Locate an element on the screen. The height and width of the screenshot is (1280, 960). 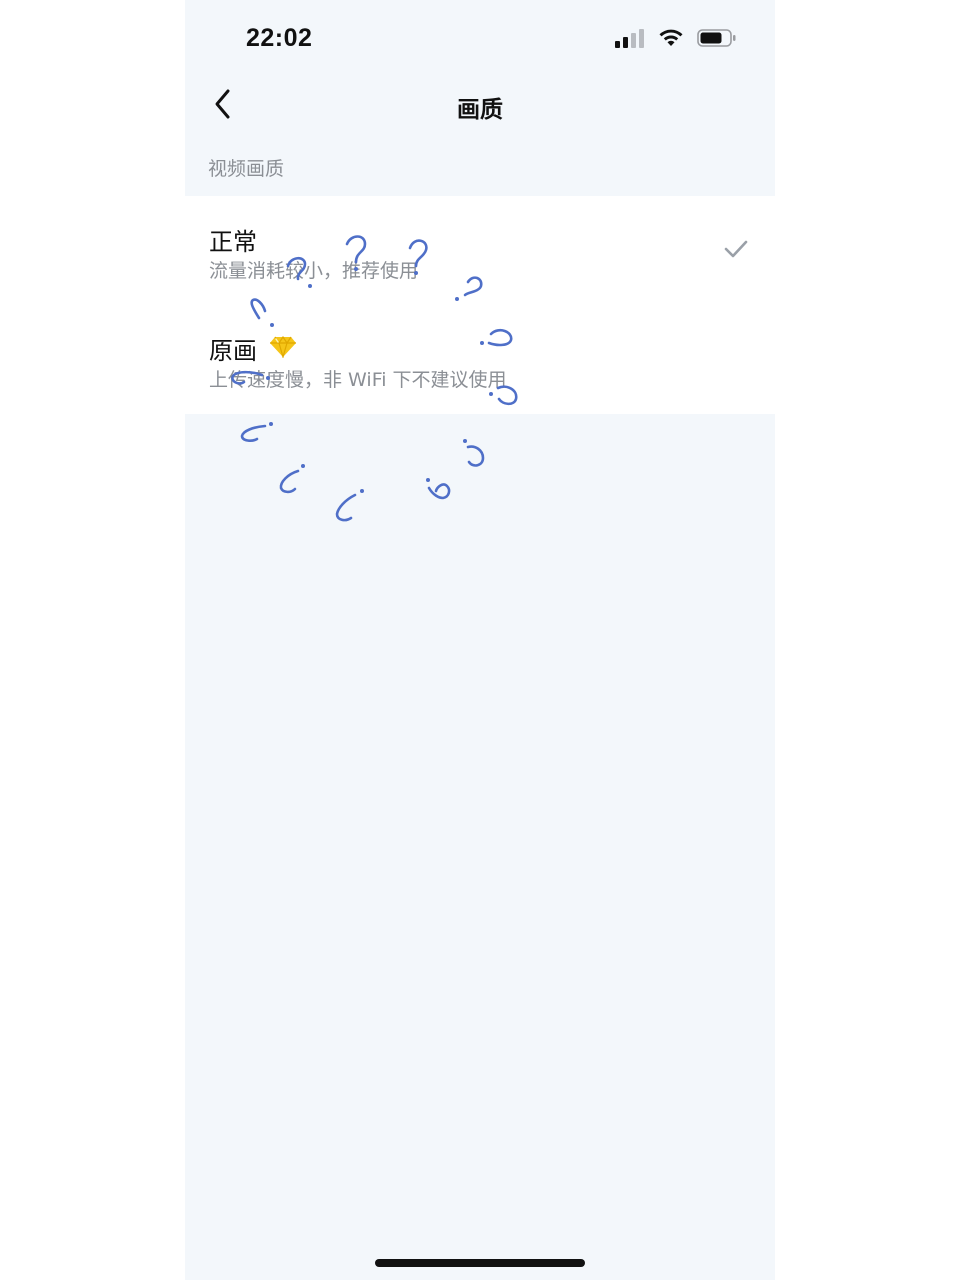
question-mark-doodle-overlay is located at coordinates (374, 378).